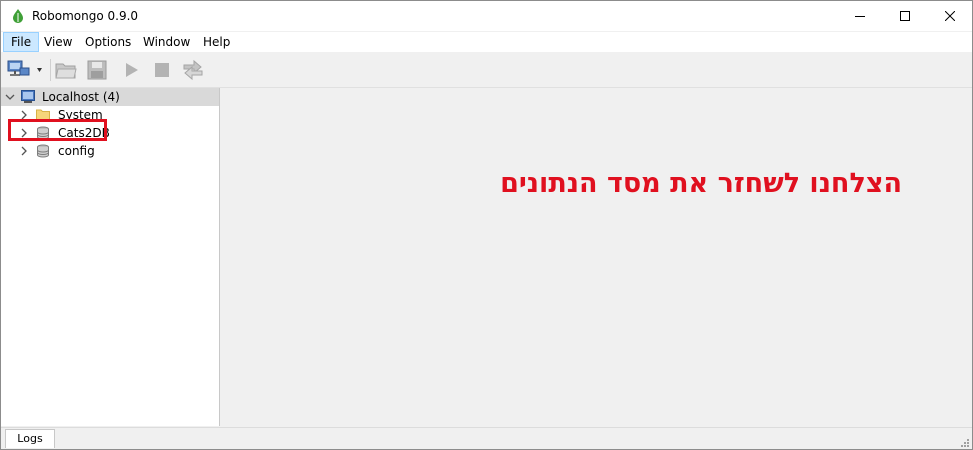 The width and height of the screenshot is (973, 450). I want to click on robomongo-logo-icon, so click(18, 16).